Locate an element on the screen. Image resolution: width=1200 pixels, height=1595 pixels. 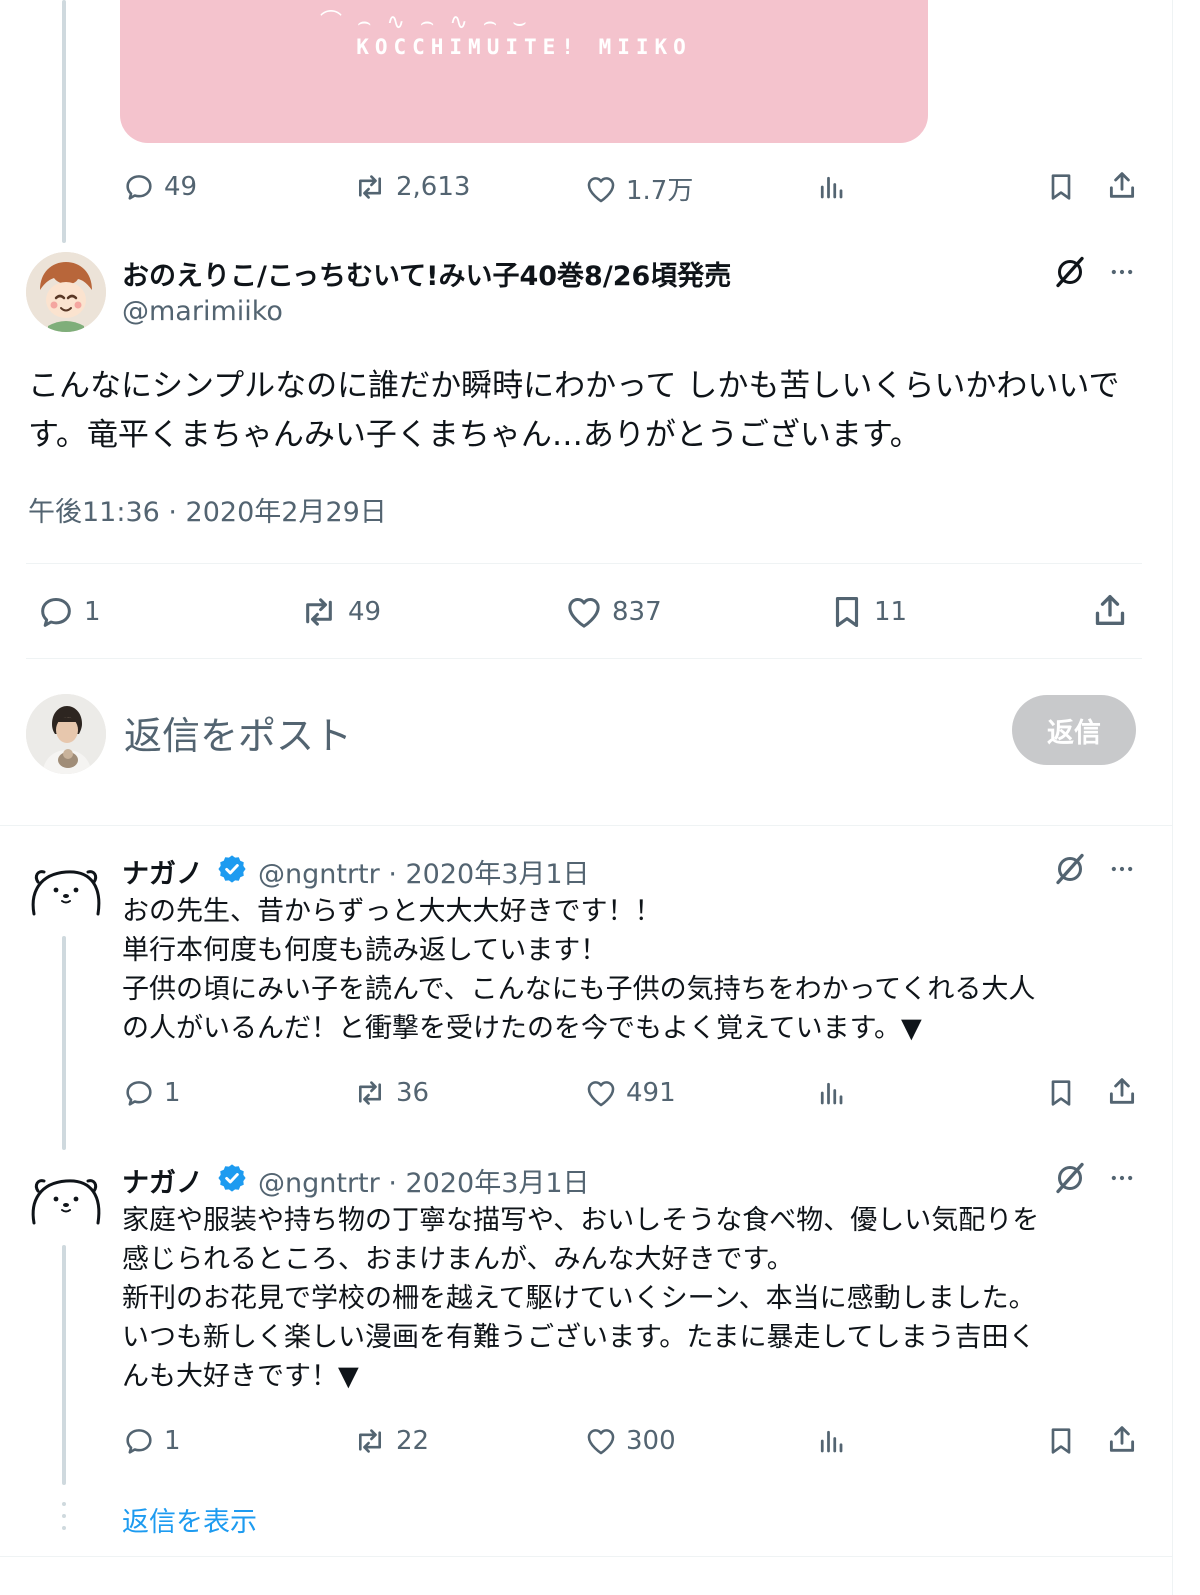
like-count: 491 is located at coordinates (651, 1093).